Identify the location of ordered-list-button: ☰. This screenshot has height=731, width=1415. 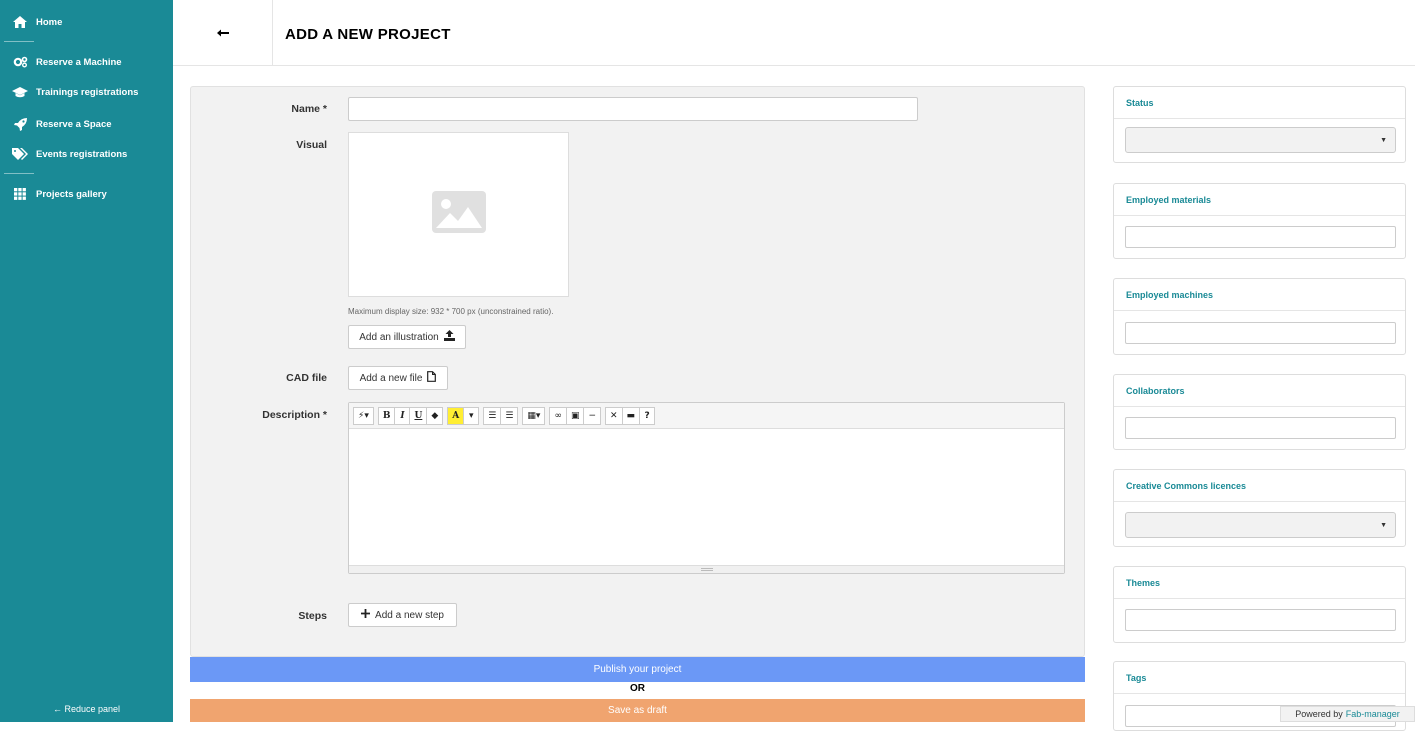
(509, 416).